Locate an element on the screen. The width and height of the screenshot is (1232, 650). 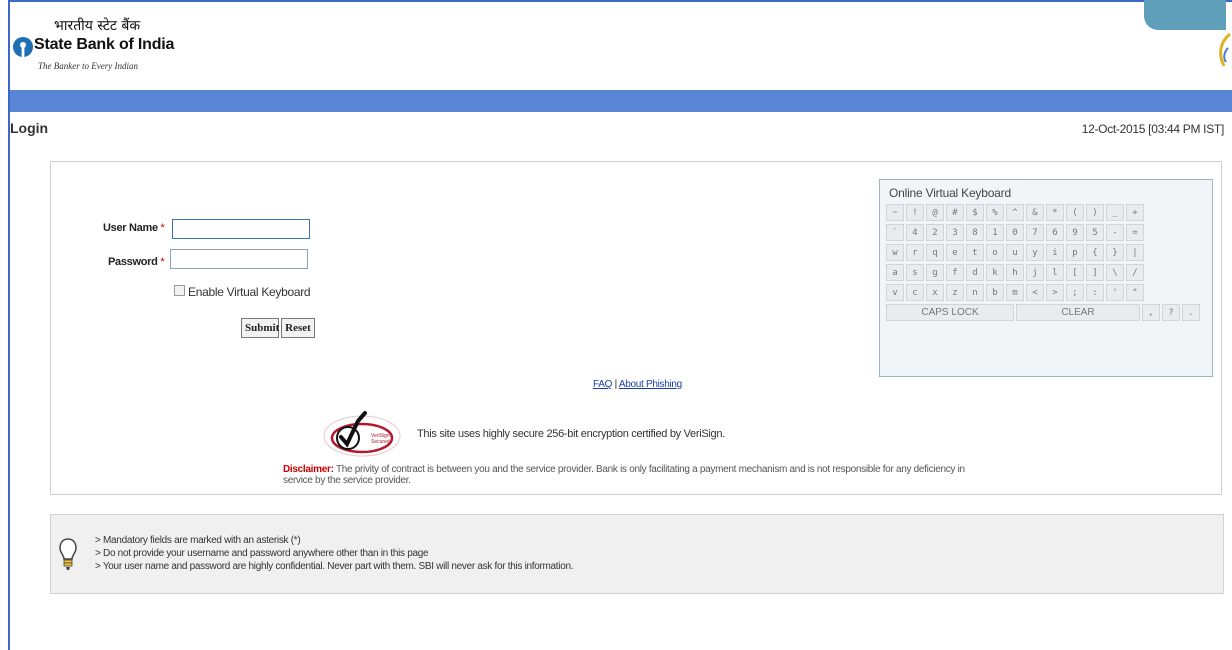
keyboard-key: ^ is located at coordinates (1015, 212).